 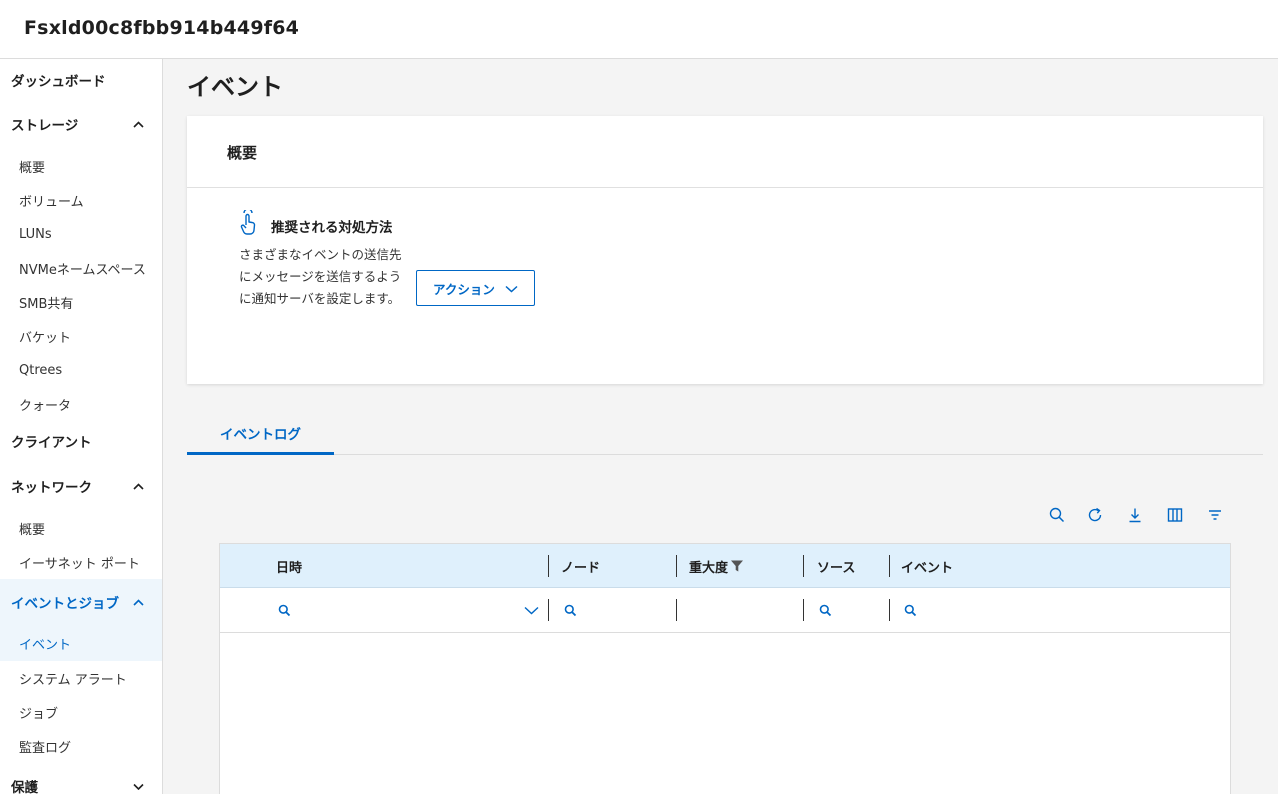 I want to click on sidebar-item-label: イーサネット ポート, so click(x=79, y=564).